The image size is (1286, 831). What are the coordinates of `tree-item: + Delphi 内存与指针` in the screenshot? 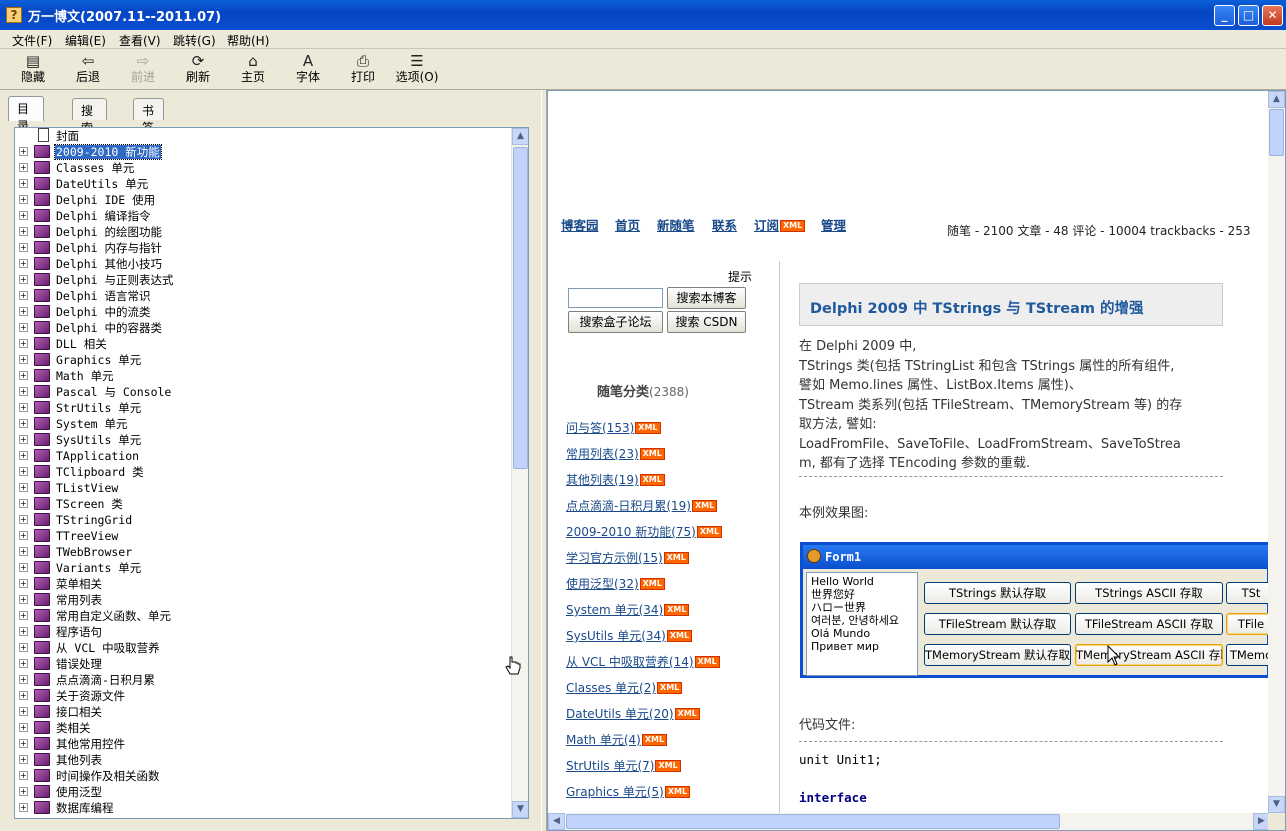 It's located at (263, 248).